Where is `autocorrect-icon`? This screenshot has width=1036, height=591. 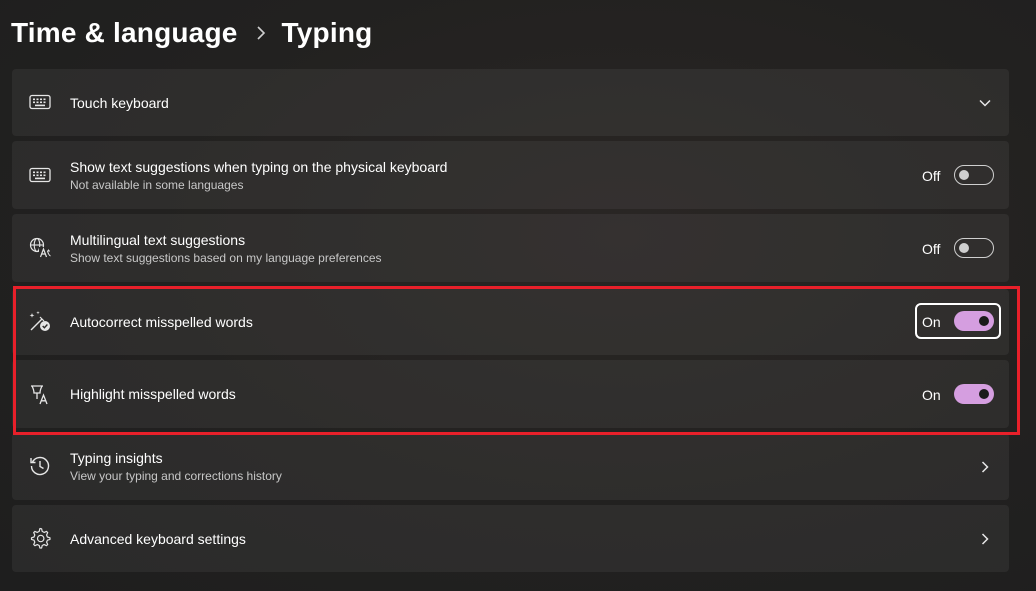
autocorrect-icon is located at coordinates (40, 321).